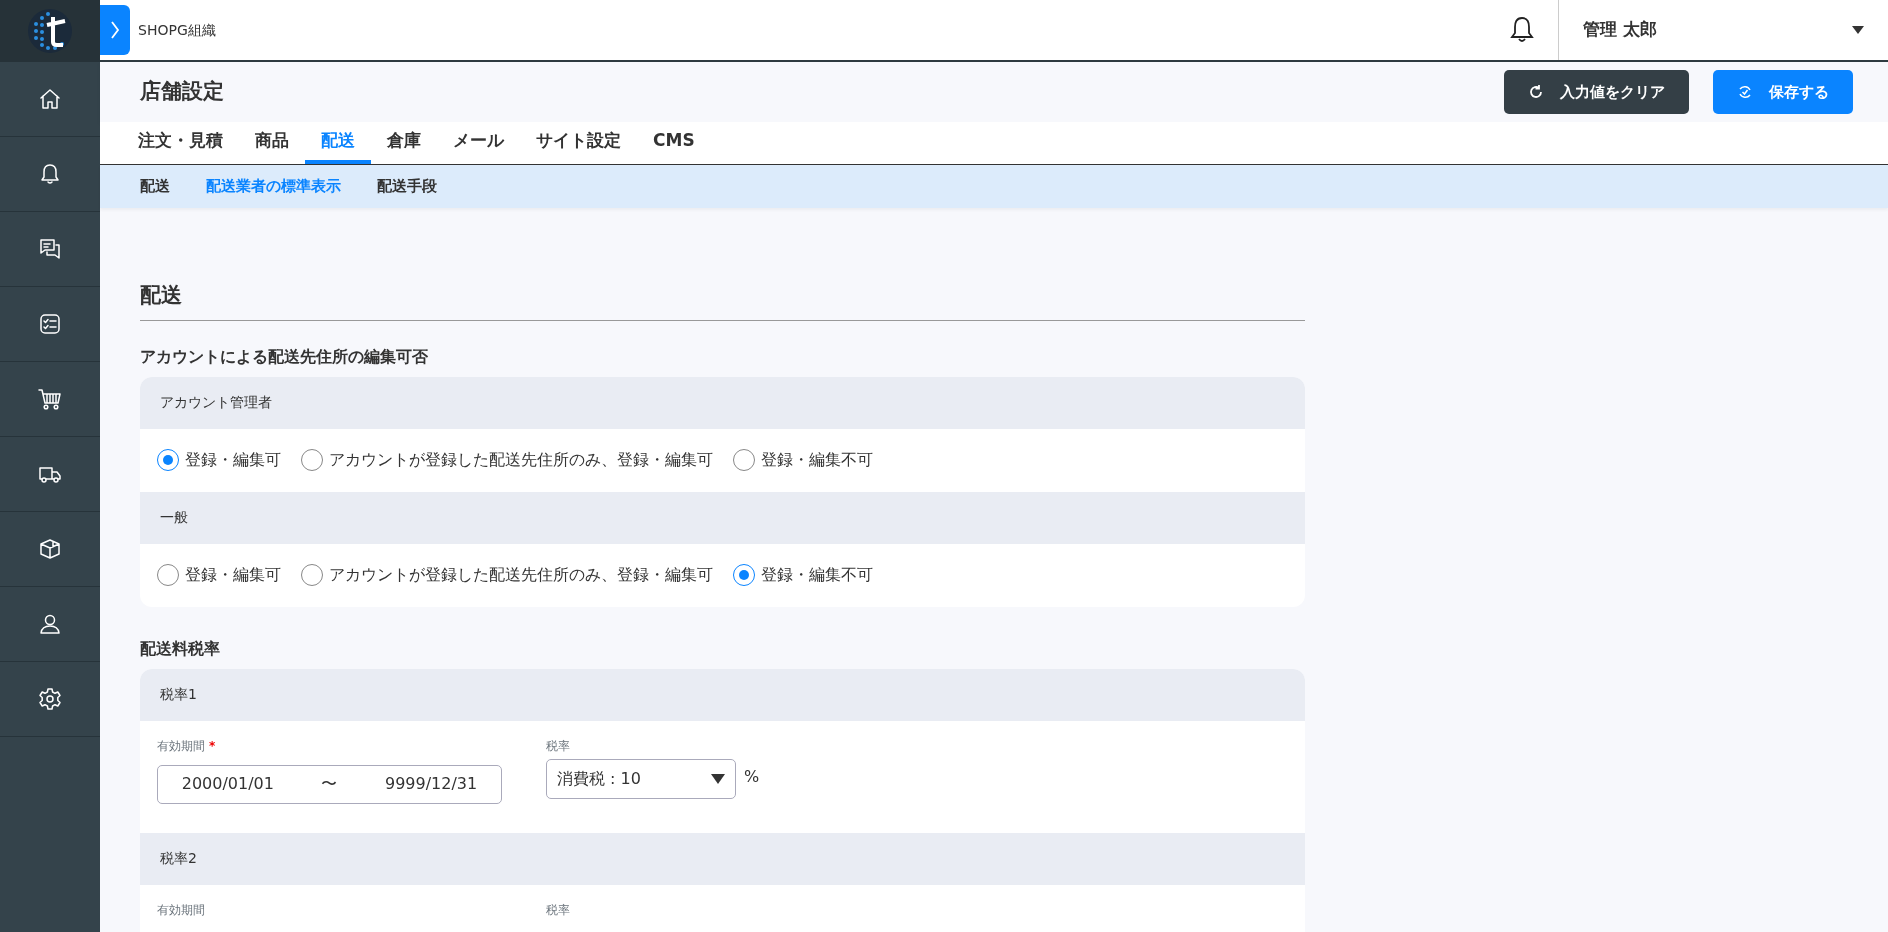 The width and height of the screenshot is (1888, 932). What do you see at coordinates (212, 745) in the screenshot?
I see `required-mark: *` at bounding box center [212, 745].